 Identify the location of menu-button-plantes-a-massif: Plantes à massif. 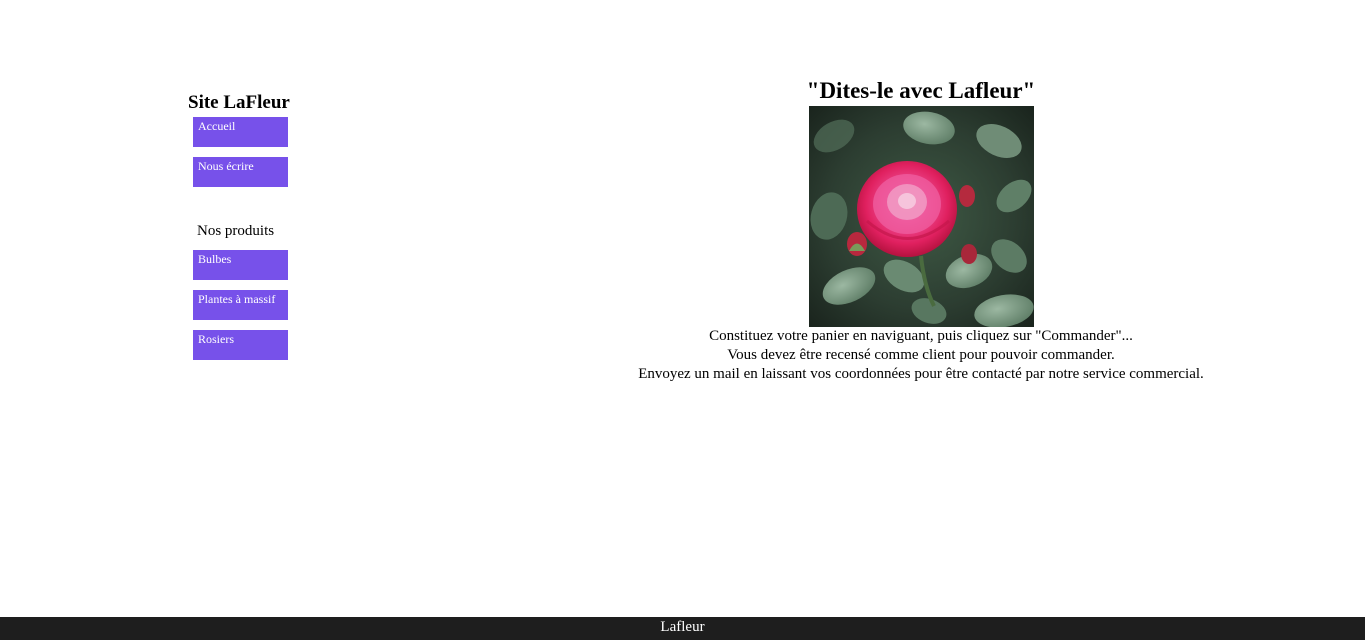
(240, 305).